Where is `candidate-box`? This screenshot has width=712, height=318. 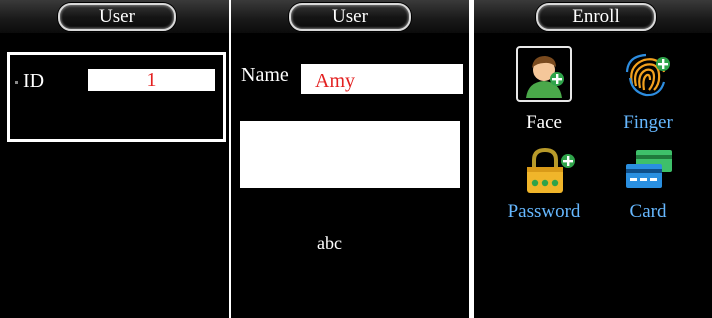 candidate-box is located at coordinates (350, 154).